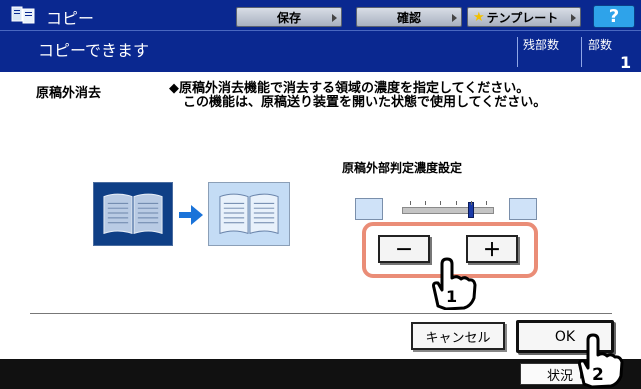  Describe the element at coordinates (69, 93) in the screenshot. I see `function-title: 原稿外消去` at that location.